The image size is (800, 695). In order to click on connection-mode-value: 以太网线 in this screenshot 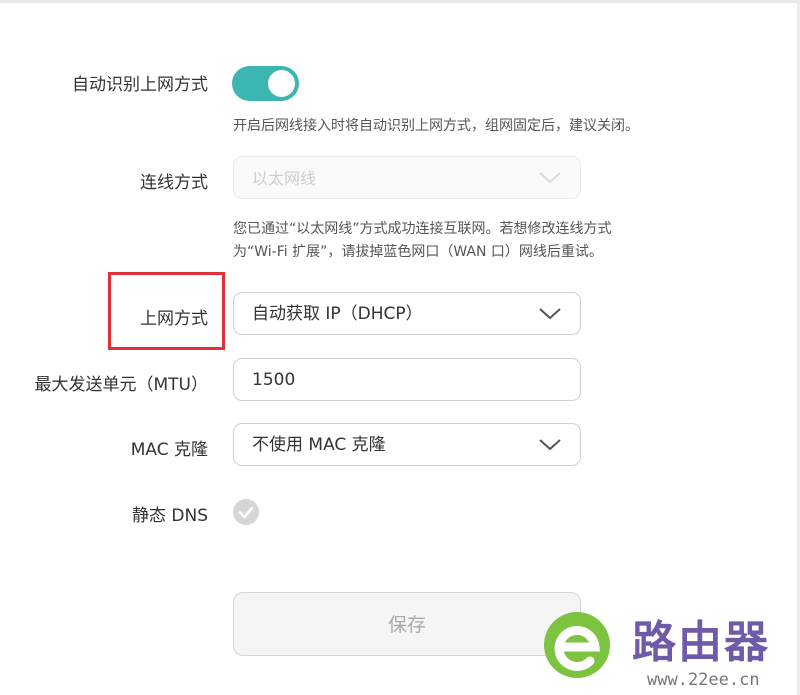, I will do `click(284, 178)`.